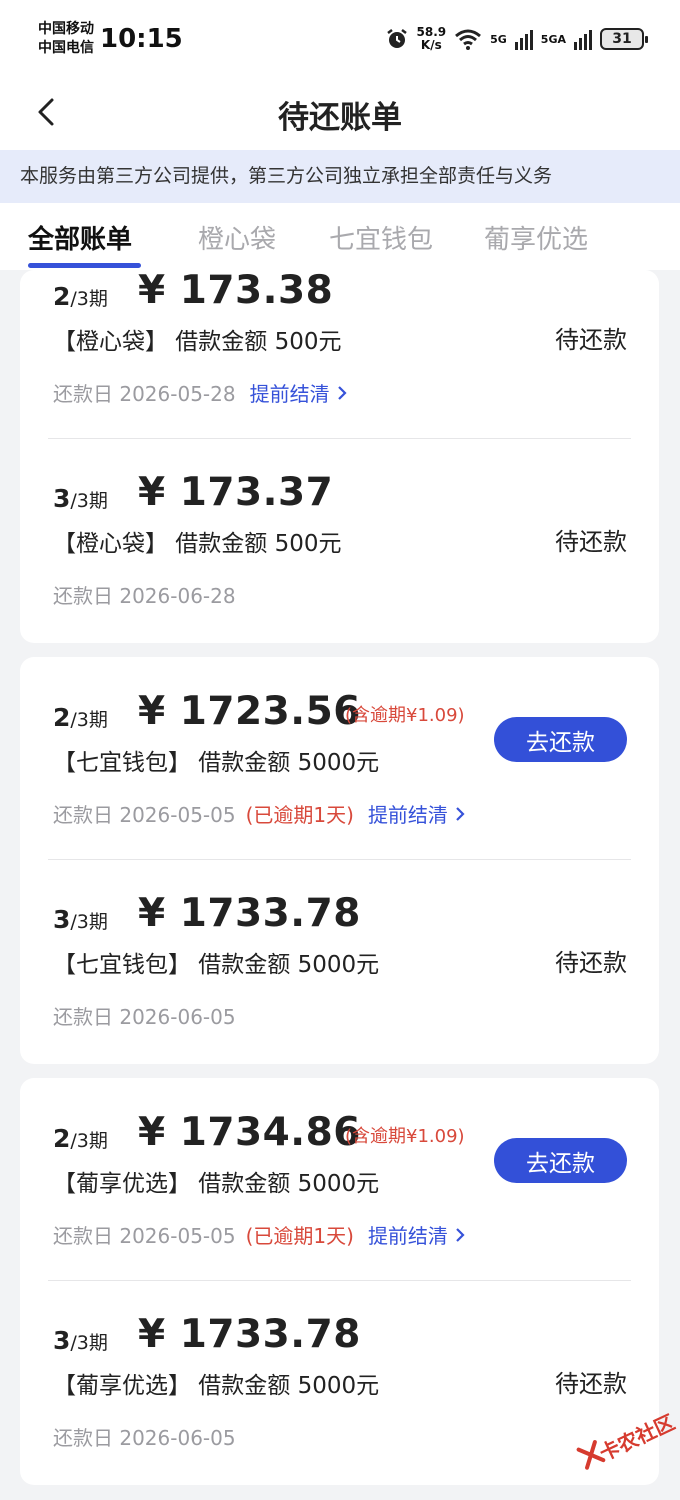 This screenshot has height=1500, width=680. Describe the element at coordinates (498, 39) in the screenshot. I see `network-type-1: 5G` at that location.